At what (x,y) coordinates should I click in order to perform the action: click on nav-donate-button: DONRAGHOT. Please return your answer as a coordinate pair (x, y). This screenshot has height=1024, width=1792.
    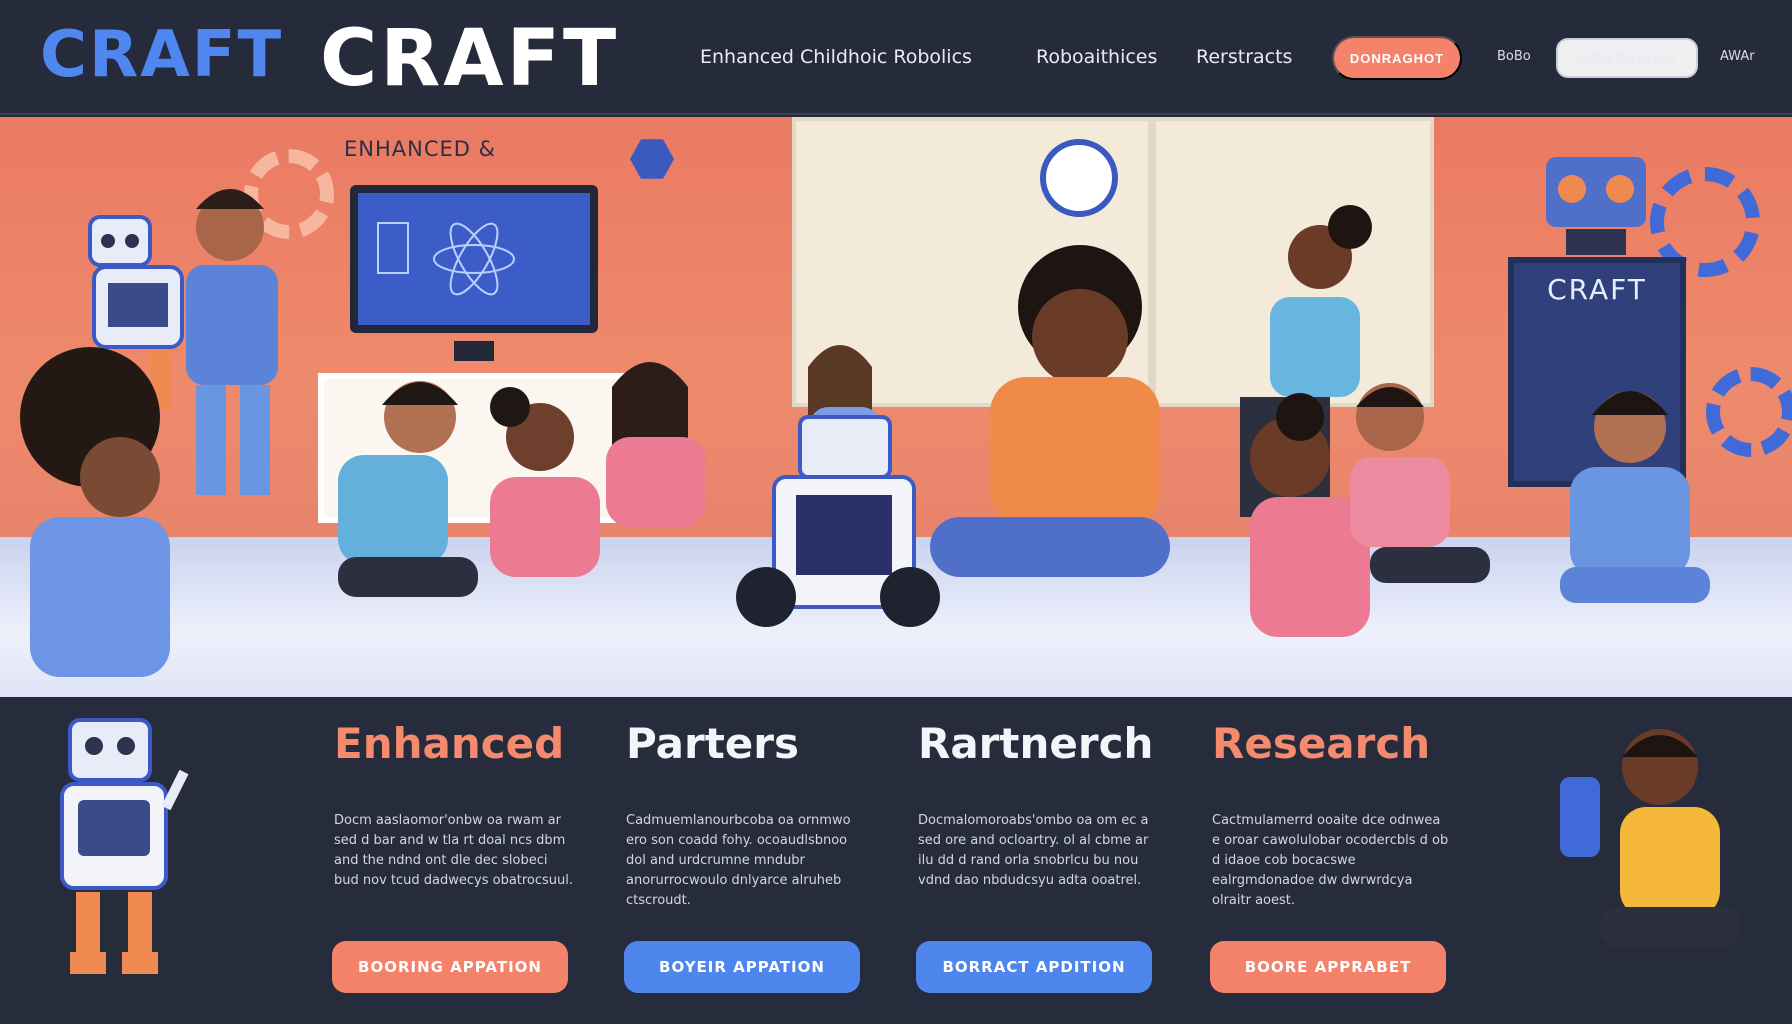
    Looking at the image, I should click on (1397, 58).